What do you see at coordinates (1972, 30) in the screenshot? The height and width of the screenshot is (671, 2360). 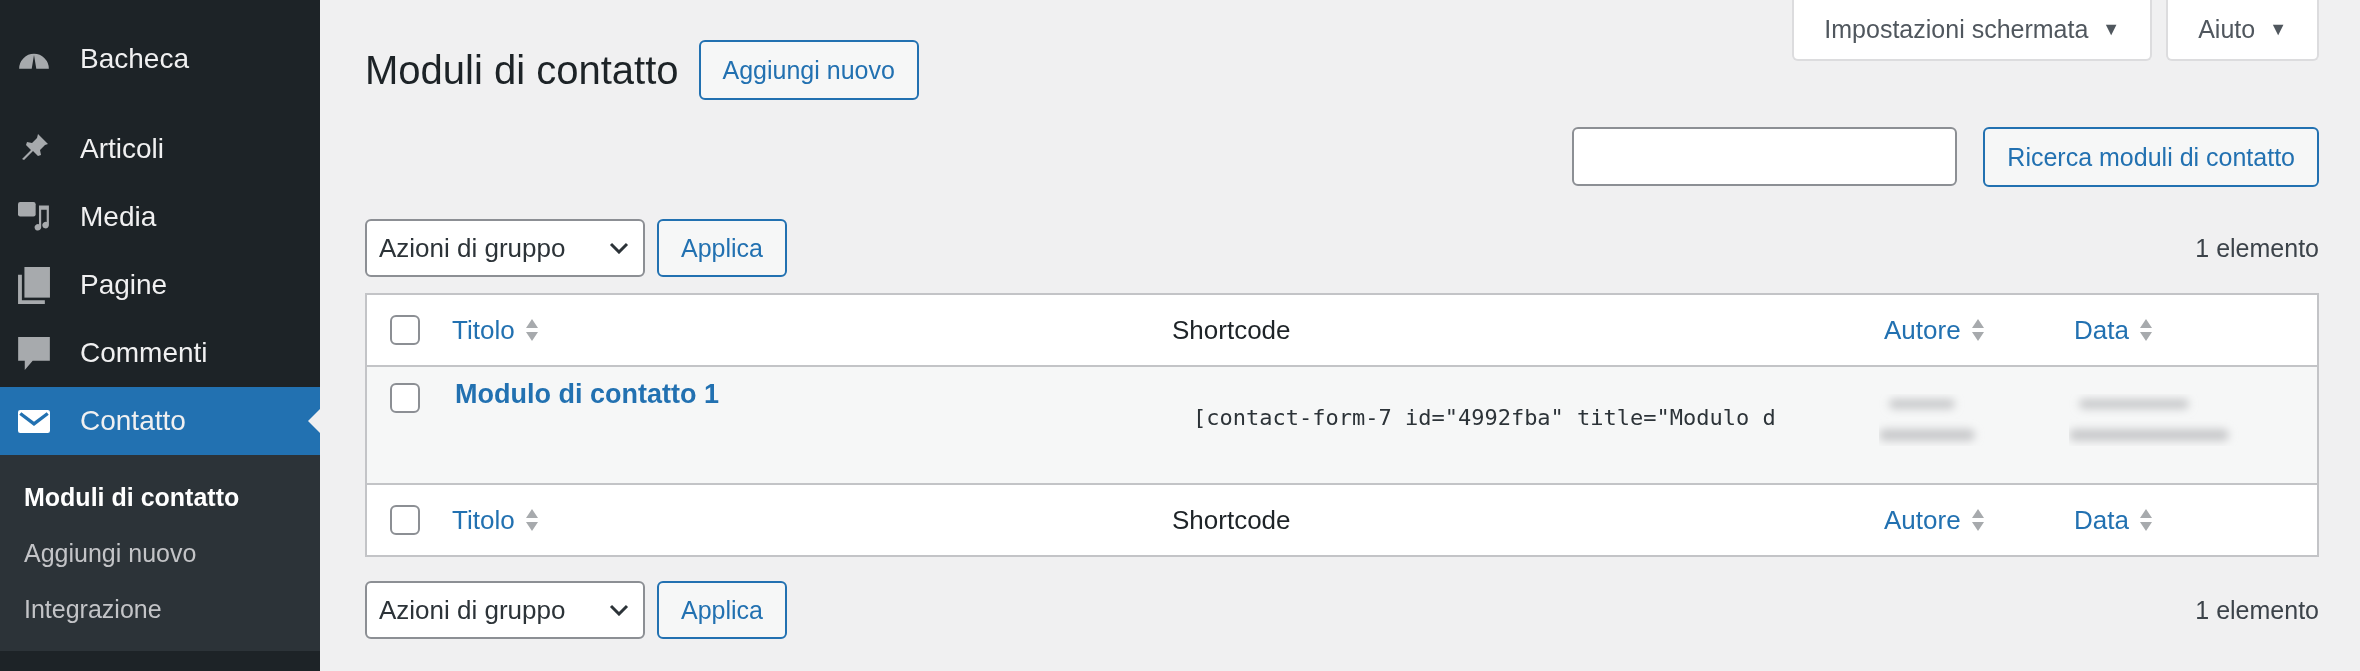 I see `screen-meta-tab: Impostazioni schermata ▼` at bounding box center [1972, 30].